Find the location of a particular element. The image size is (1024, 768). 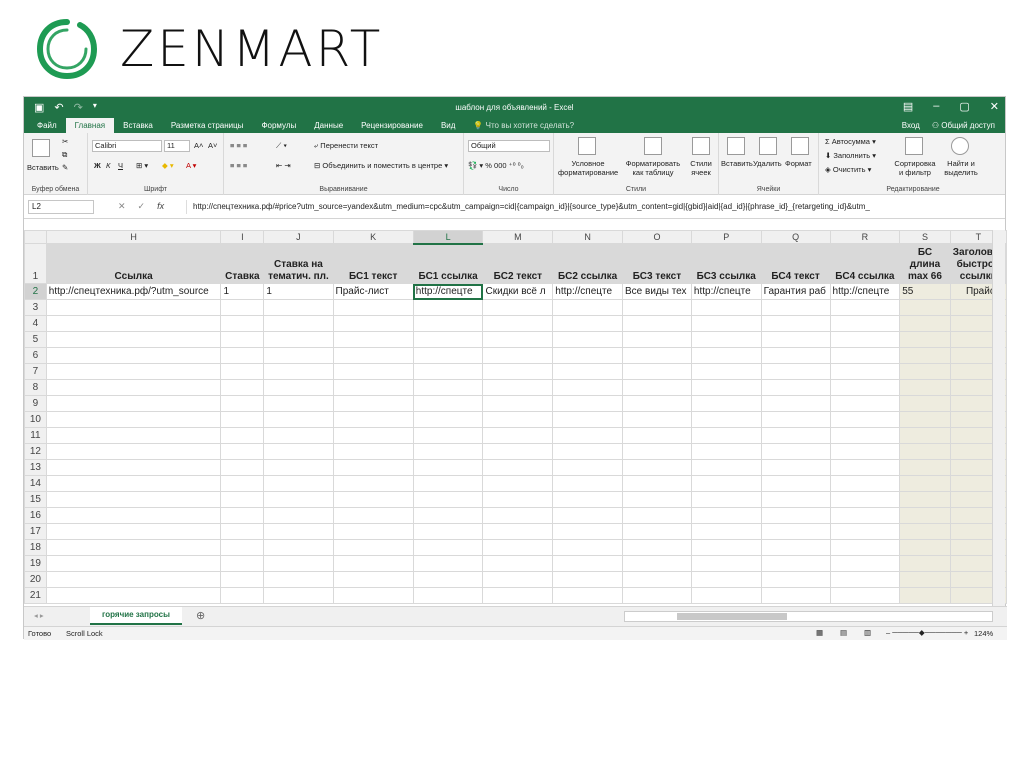

enter-icon: ✓ is located at coordinates (142, 206).